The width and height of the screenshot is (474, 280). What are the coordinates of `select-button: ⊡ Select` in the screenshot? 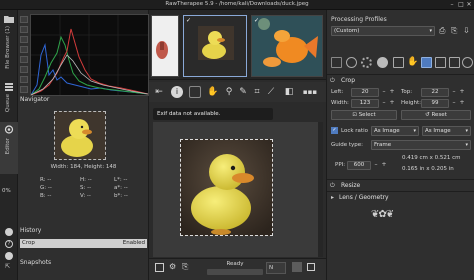 It's located at (364, 115).